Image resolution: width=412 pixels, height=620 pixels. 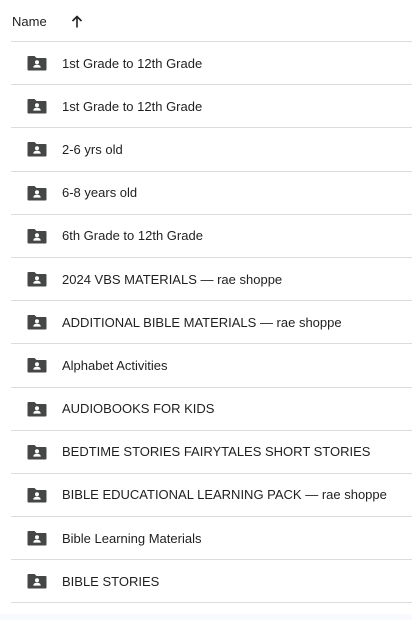 I want to click on folder-name: BIBLE STORIES, so click(x=111, y=581).